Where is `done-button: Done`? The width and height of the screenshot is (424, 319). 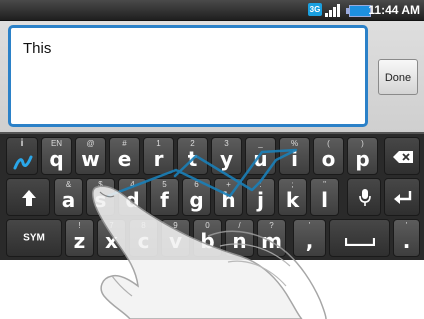
done-button: Done is located at coordinates (398, 77).